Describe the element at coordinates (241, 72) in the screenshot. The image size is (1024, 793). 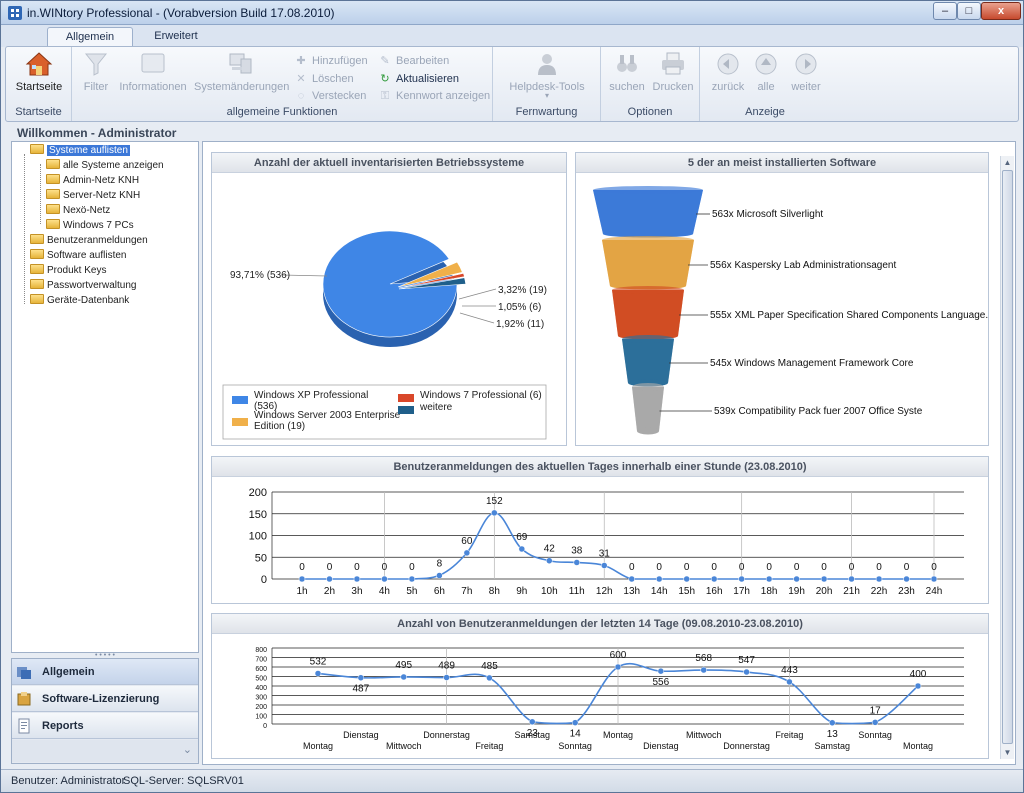
I see `systemaenderungen-button: Systemänderungen` at that location.